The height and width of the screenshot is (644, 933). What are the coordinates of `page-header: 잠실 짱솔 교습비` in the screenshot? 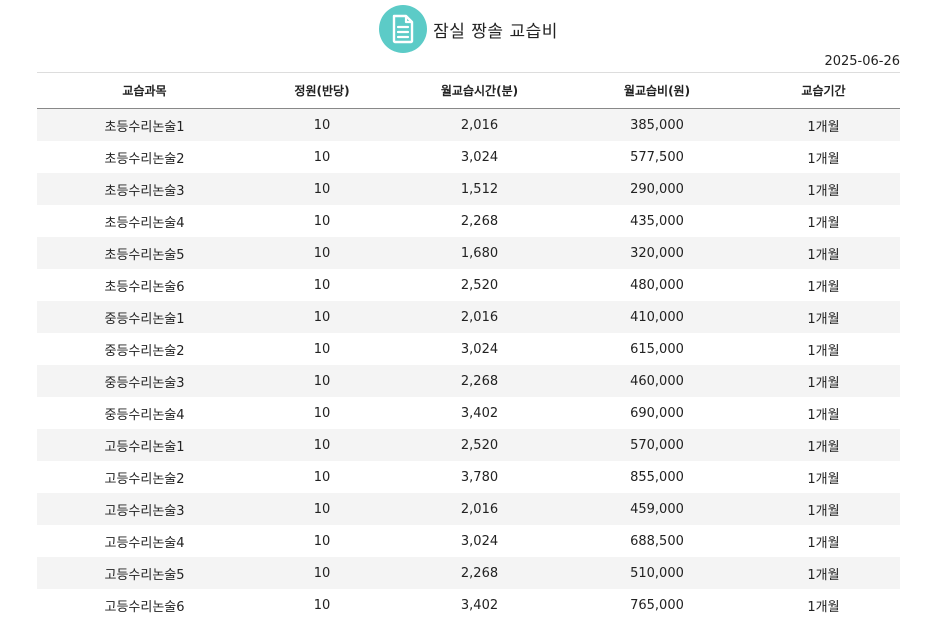 It's located at (466, 29).